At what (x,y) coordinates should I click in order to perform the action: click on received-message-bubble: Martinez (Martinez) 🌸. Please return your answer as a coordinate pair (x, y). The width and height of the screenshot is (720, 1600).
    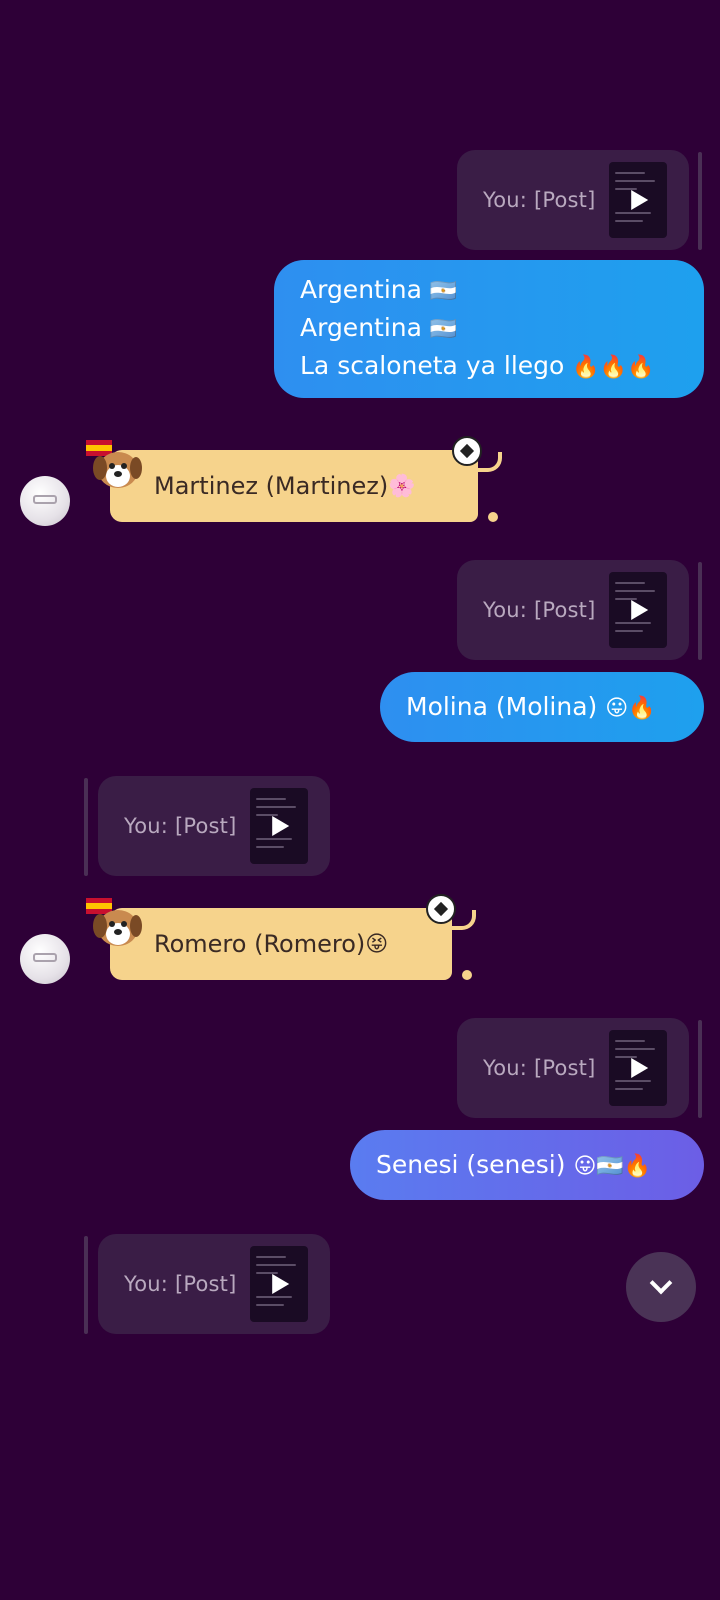
    Looking at the image, I should click on (294, 486).